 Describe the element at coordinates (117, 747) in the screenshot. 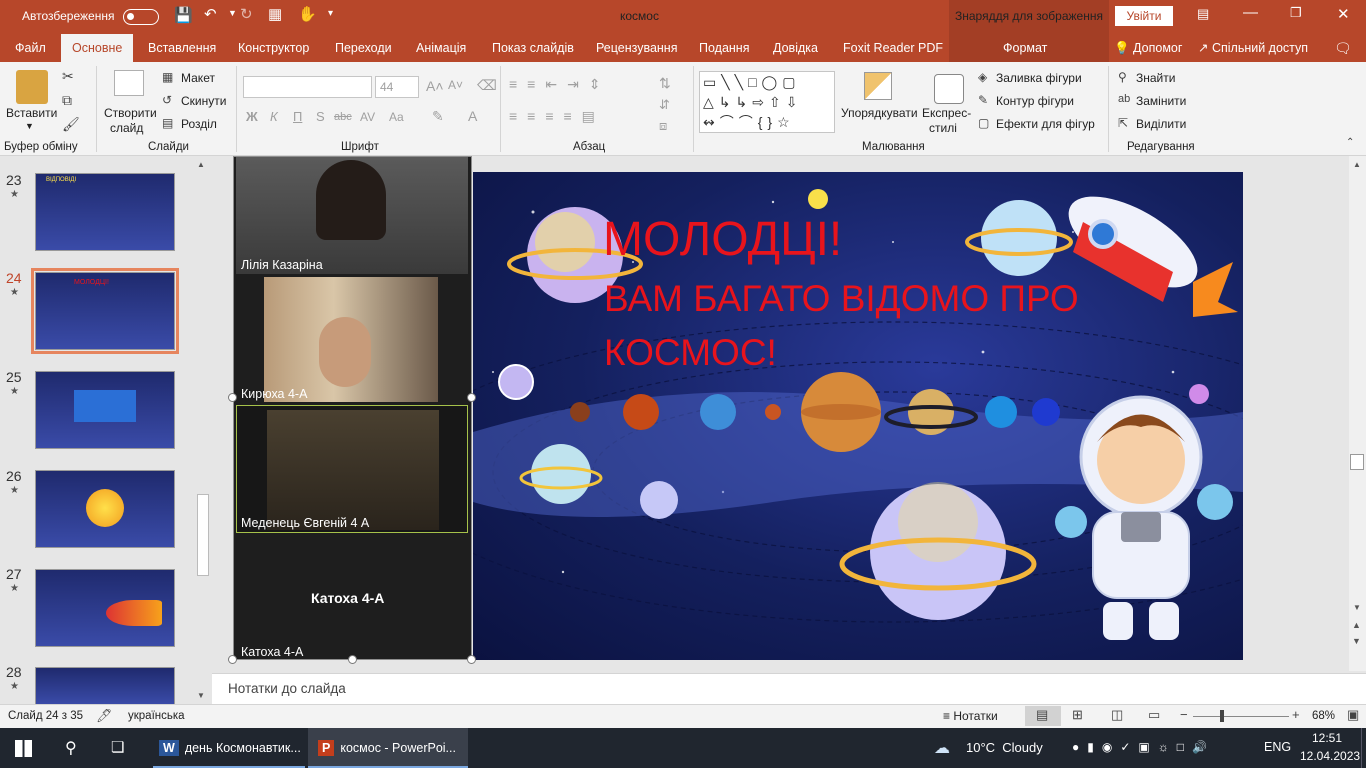

I see `task-view-icon: ❏` at that location.